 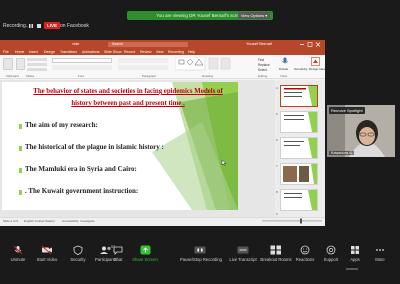 What do you see at coordinates (318, 44) in the screenshot?
I see `close-icon` at bounding box center [318, 44].